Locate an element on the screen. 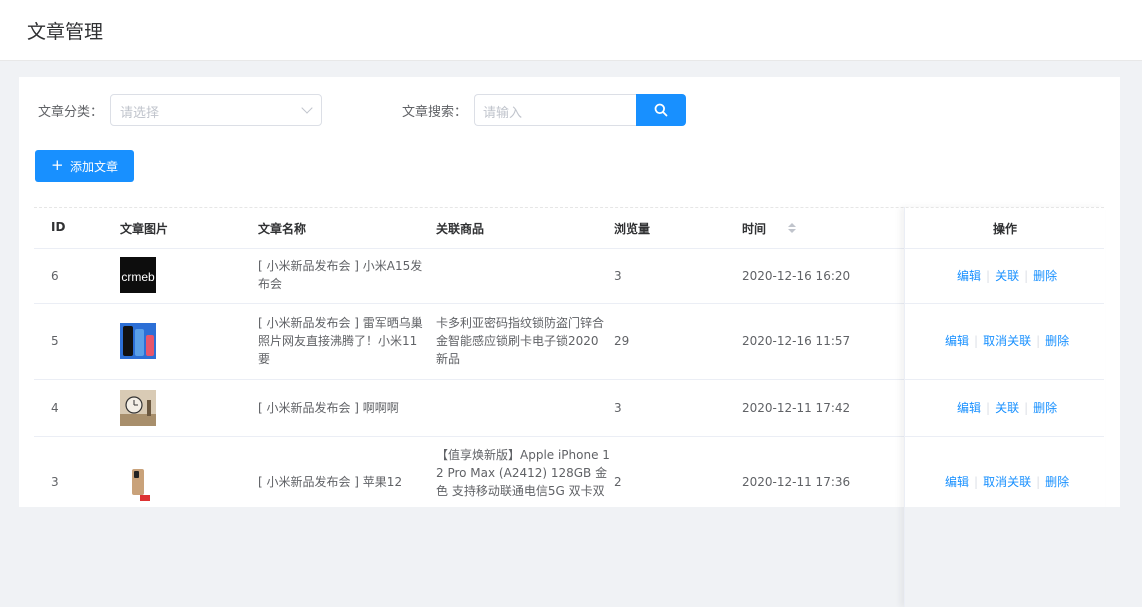  cell-id: 3 is located at coordinates (55, 482).